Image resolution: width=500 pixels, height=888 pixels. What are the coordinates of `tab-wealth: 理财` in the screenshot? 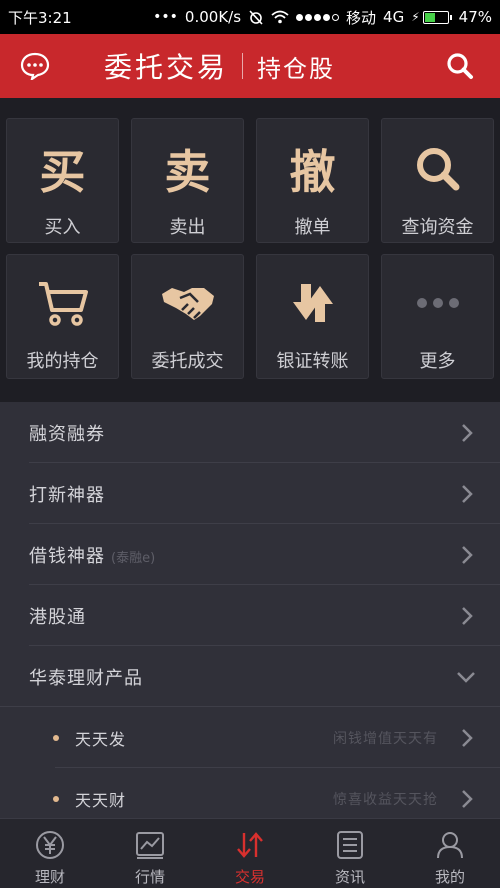 It's located at (50, 853).